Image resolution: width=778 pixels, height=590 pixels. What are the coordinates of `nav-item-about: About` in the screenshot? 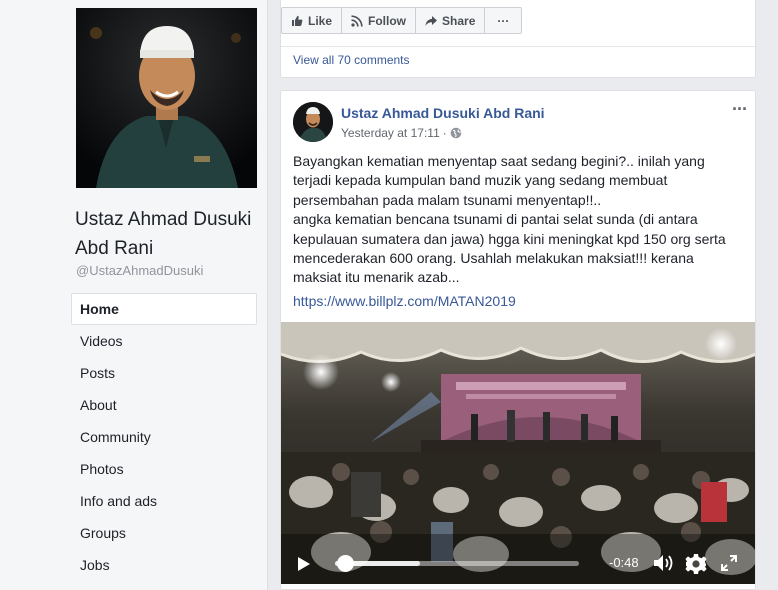 It's located at (164, 405).